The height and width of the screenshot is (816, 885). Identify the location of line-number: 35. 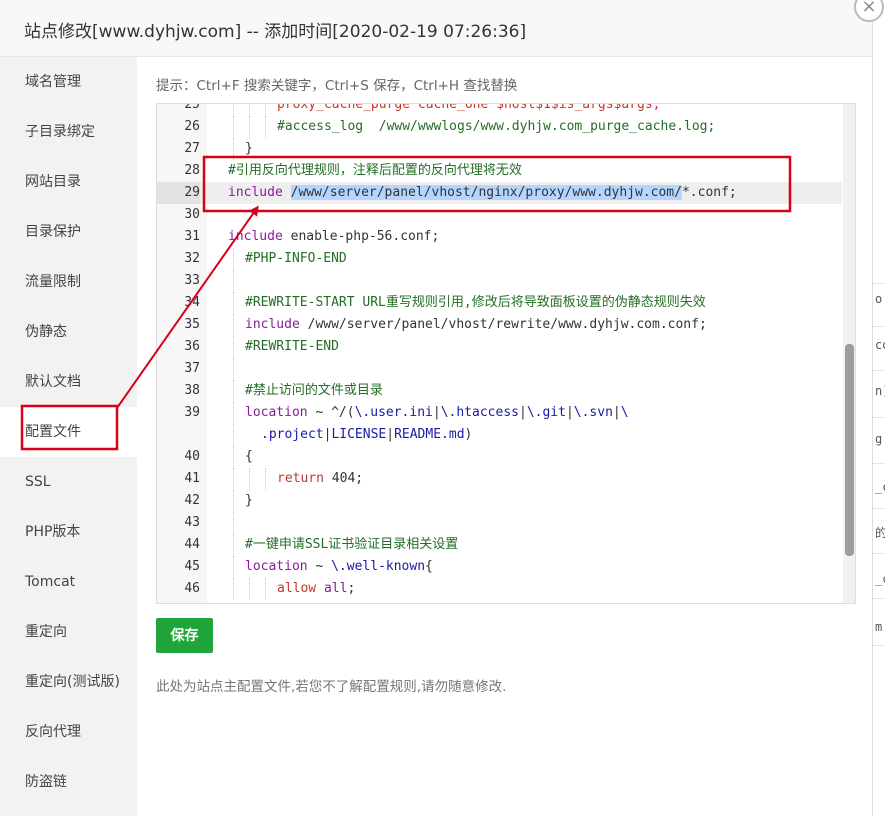
(192, 324).